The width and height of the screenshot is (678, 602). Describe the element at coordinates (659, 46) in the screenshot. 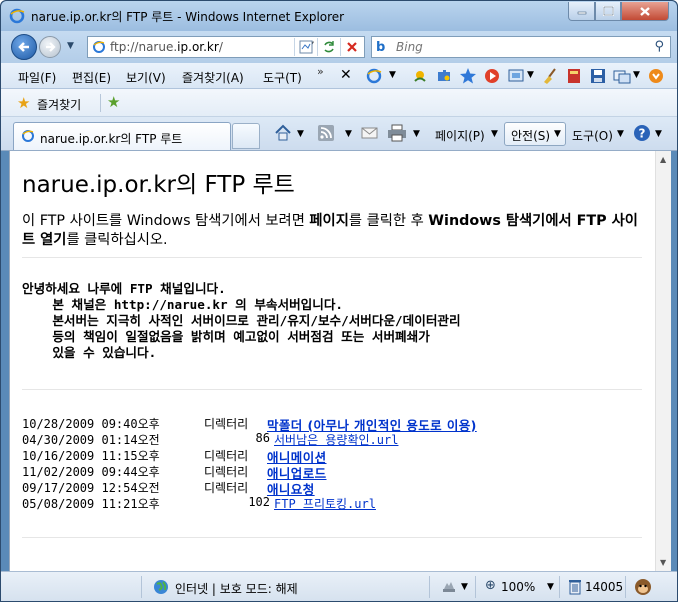

I see `search-icon: ⚲` at that location.